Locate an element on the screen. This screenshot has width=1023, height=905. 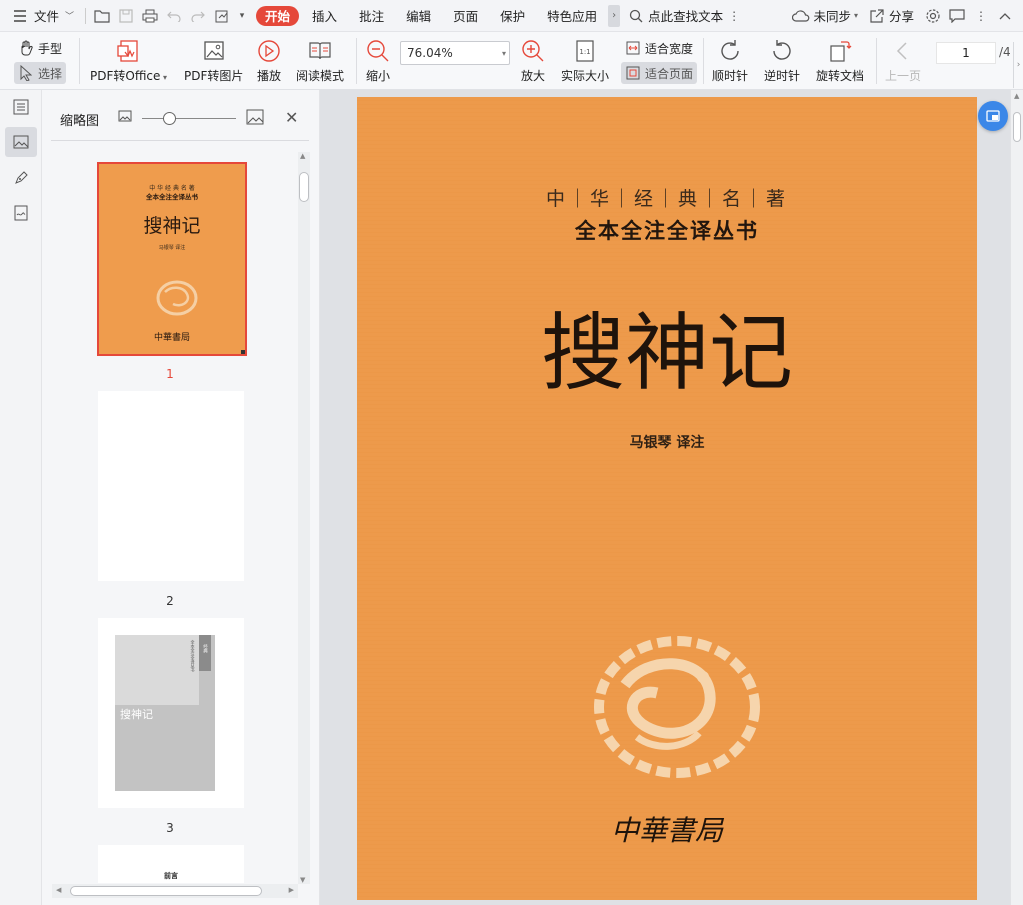
feedback-icon is located at coordinates (957, 16).